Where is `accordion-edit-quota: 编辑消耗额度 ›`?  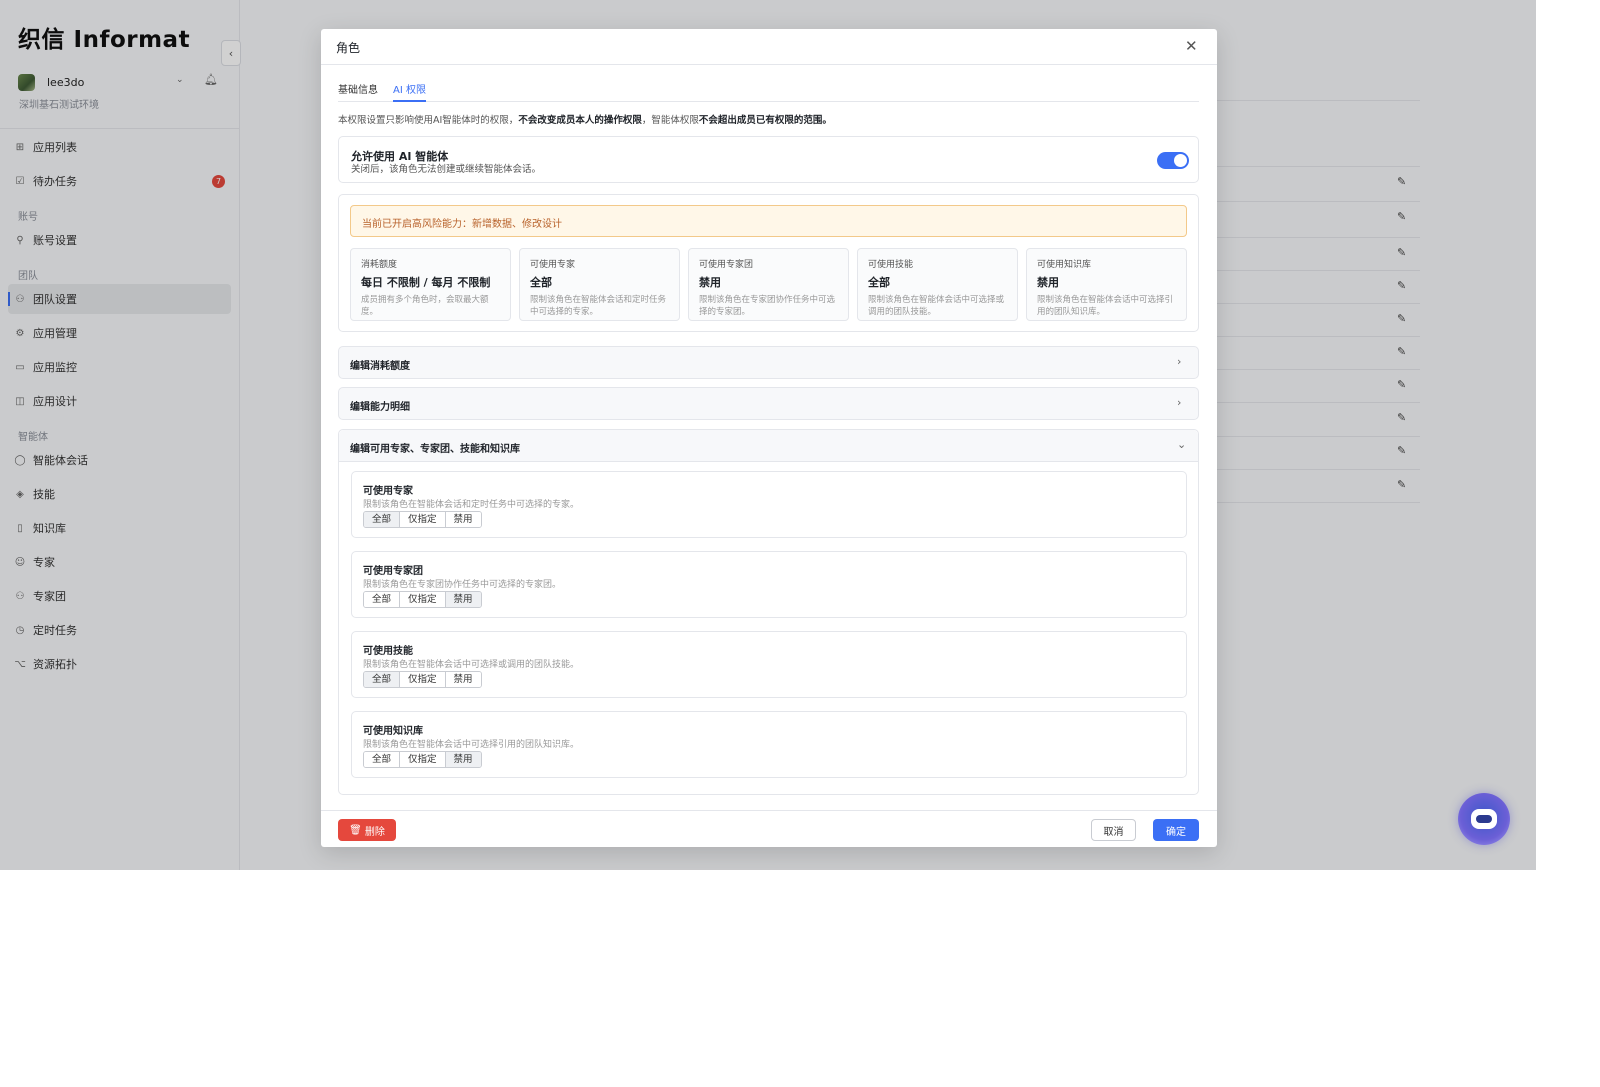 accordion-edit-quota: 编辑消耗额度 › is located at coordinates (768, 362).